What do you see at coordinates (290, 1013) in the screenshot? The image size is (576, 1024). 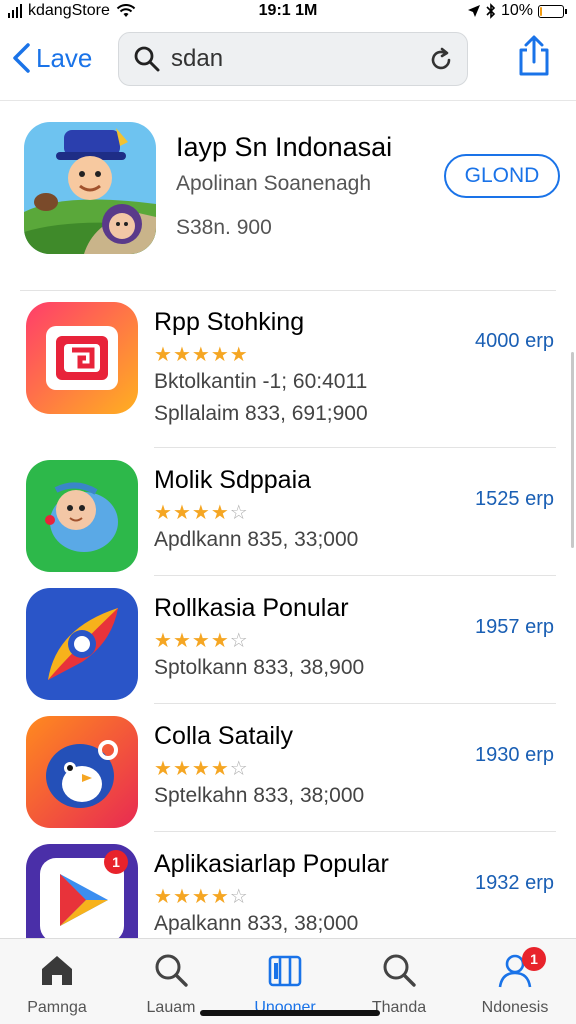 I see `home-indicator` at bounding box center [290, 1013].